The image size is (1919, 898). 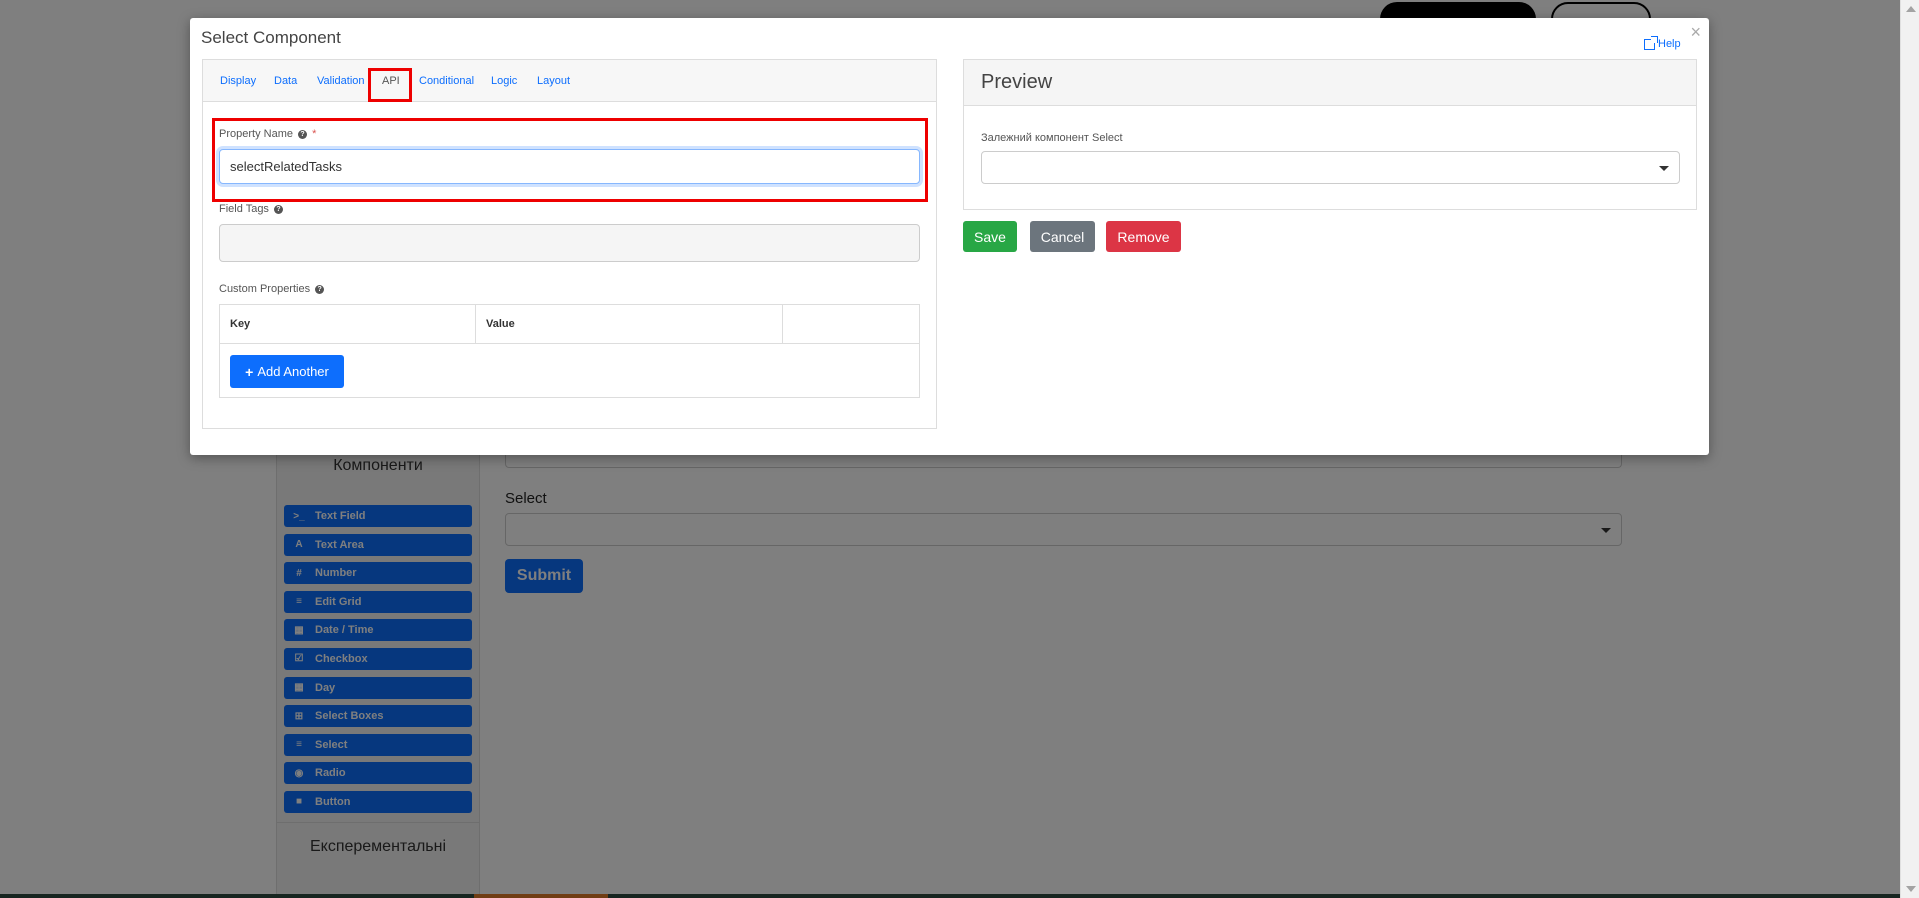 I want to click on modal-title: Select Component, so click(x=271, y=37).